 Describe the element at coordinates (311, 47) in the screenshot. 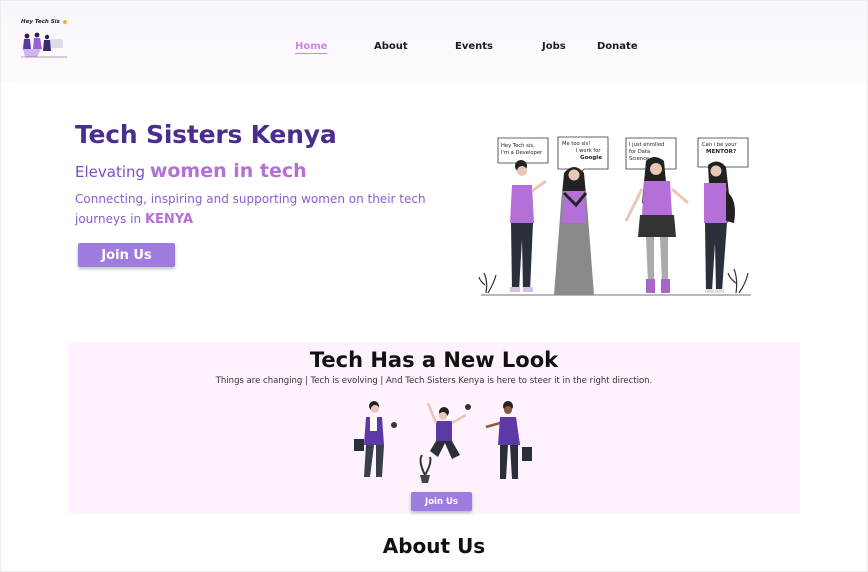

I see `nav-home: Home` at that location.